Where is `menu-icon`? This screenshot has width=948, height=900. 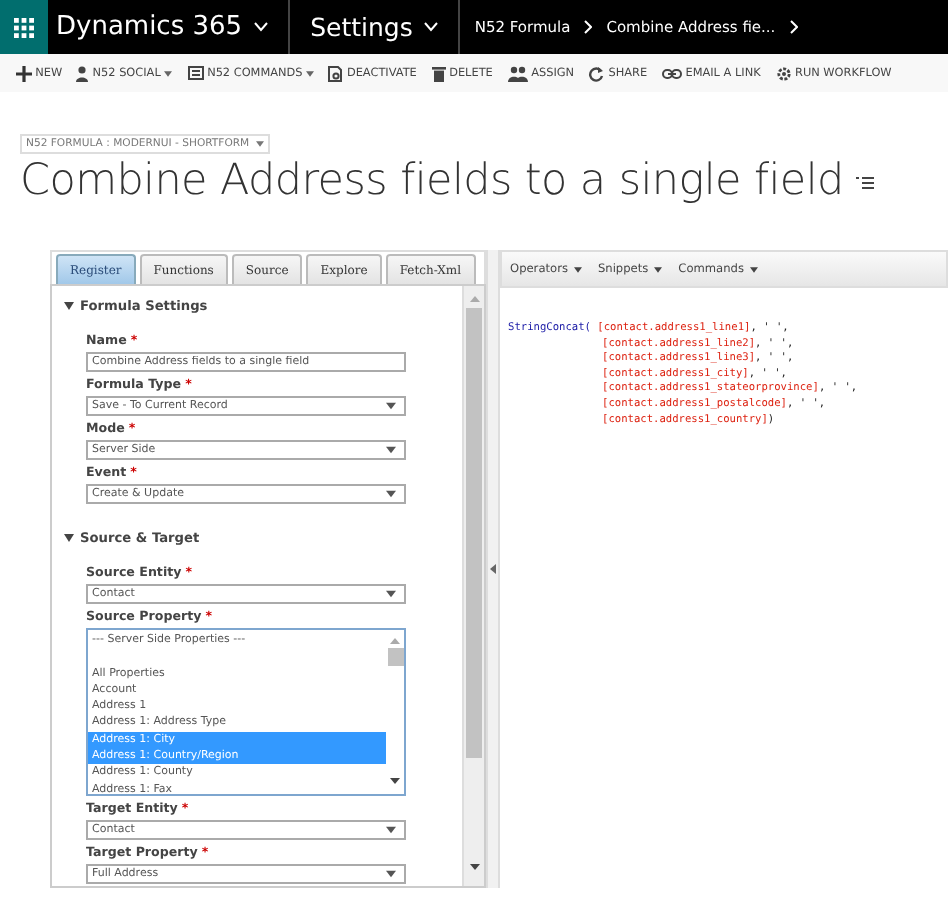 menu-icon is located at coordinates (864, 182).